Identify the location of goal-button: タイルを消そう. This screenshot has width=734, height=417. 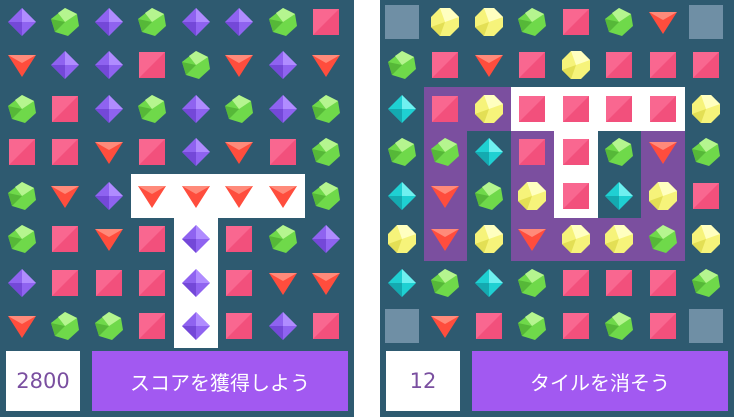
(600, 381).